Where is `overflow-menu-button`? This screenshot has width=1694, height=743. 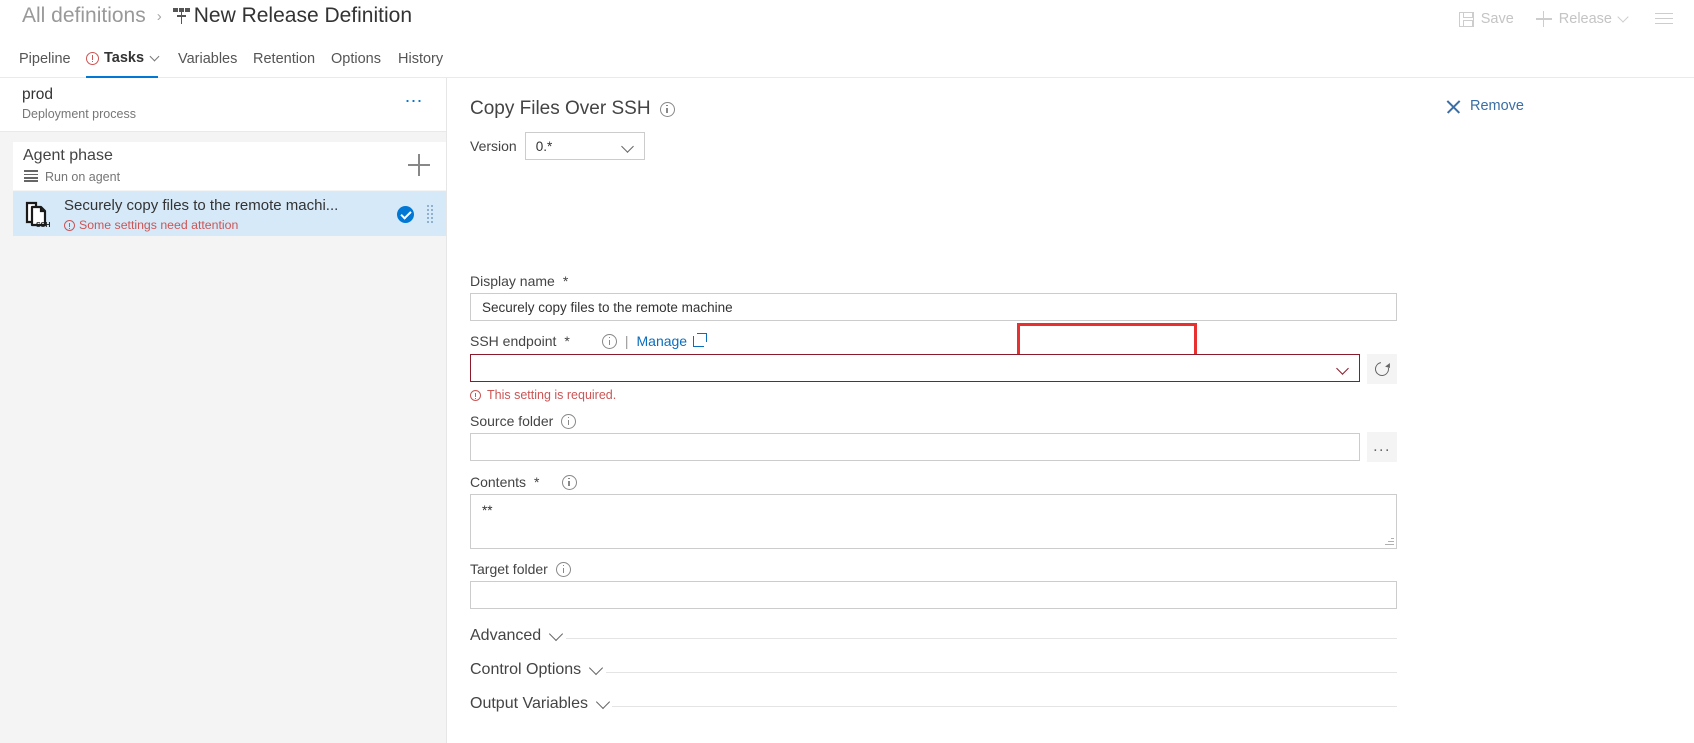
overflow-menu-button is located at coordinates (1661, 19).